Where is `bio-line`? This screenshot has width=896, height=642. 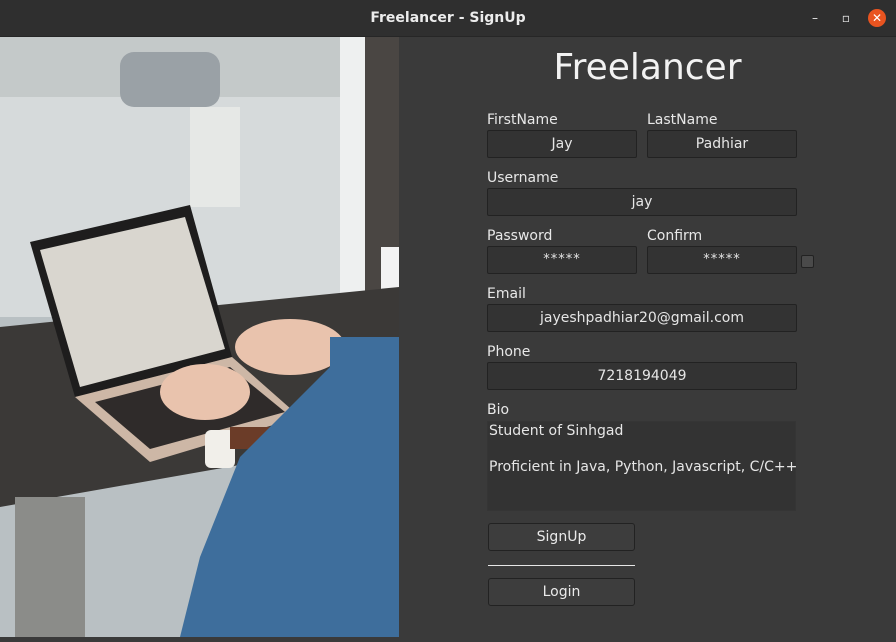 bio-line is located at coordinates (641, 449).